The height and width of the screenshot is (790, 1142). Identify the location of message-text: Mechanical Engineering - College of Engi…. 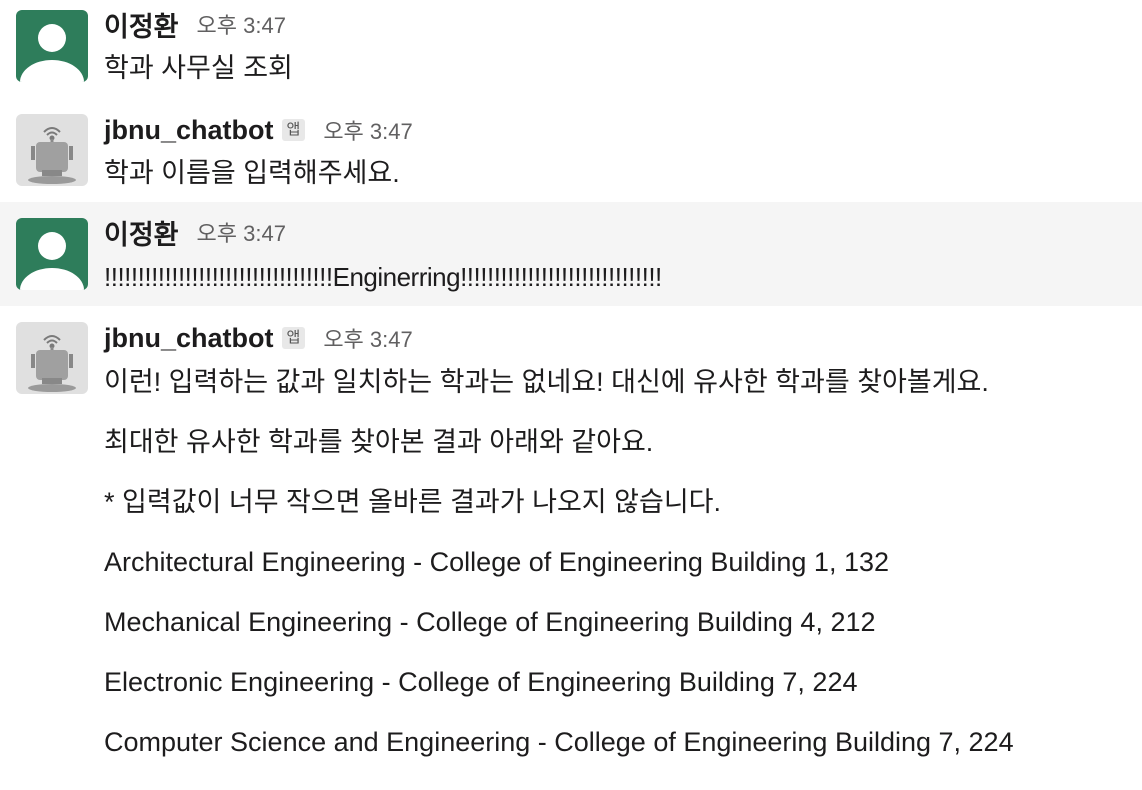
(490, 622).